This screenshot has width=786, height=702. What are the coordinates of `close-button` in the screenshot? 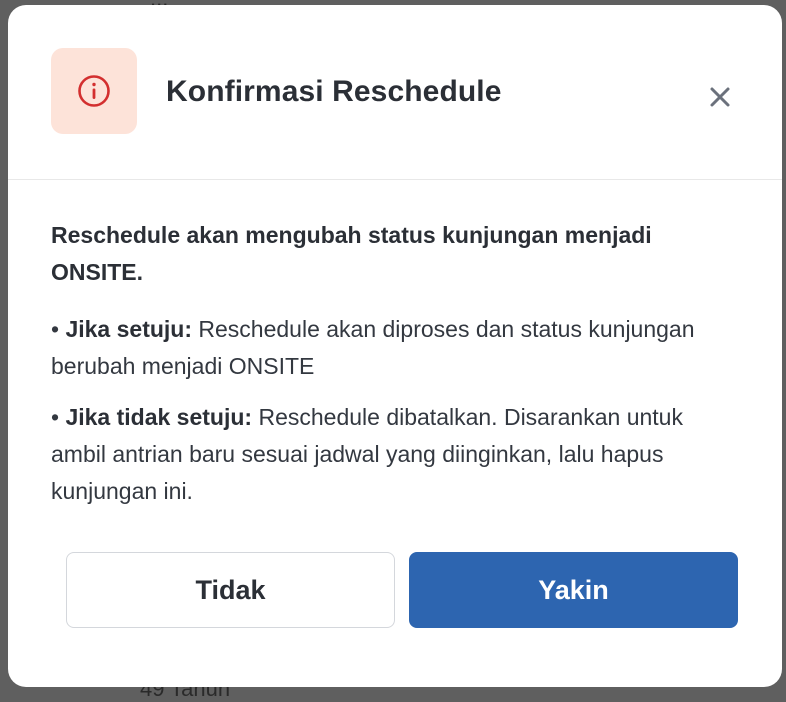 It's located at (720, 97).